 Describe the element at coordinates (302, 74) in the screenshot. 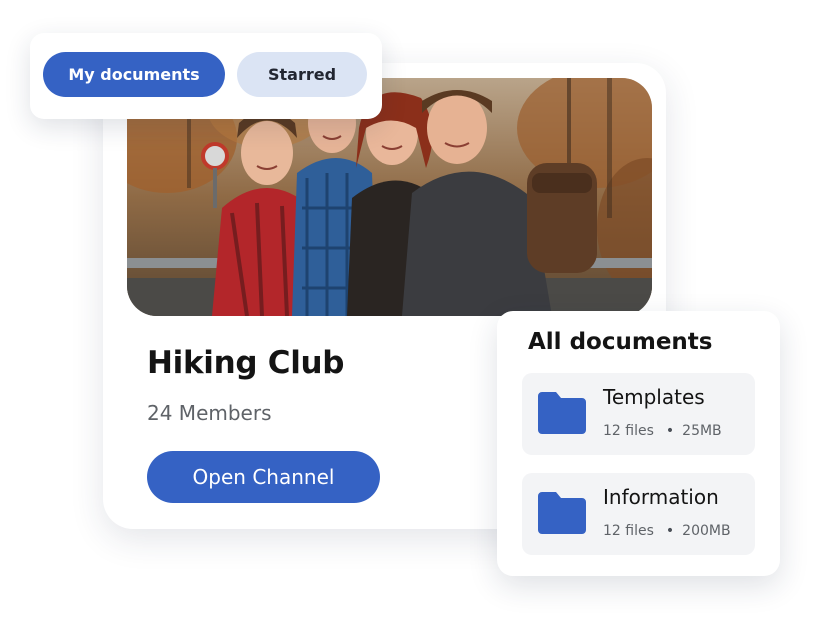

I see `tab-starred: Starred` at that location.